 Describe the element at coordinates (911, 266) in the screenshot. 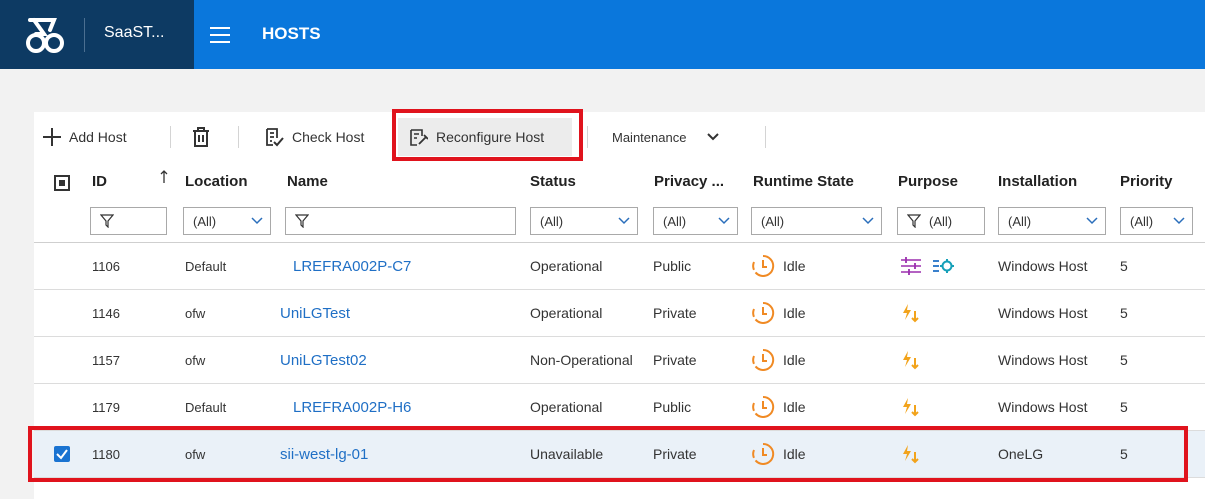

I see `controller-icon` at that location.